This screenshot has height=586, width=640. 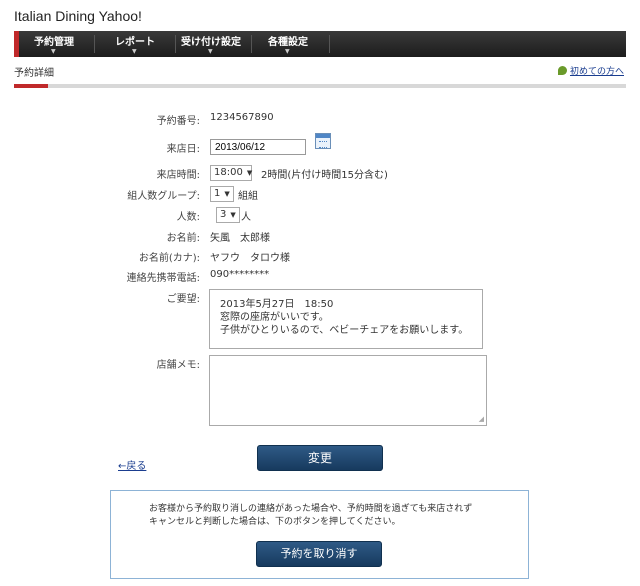 What do you see at coordinates (178, 175) in the screenshot?
I see `visit-time-label: 来店時間:` at bounding box center [178, 175].